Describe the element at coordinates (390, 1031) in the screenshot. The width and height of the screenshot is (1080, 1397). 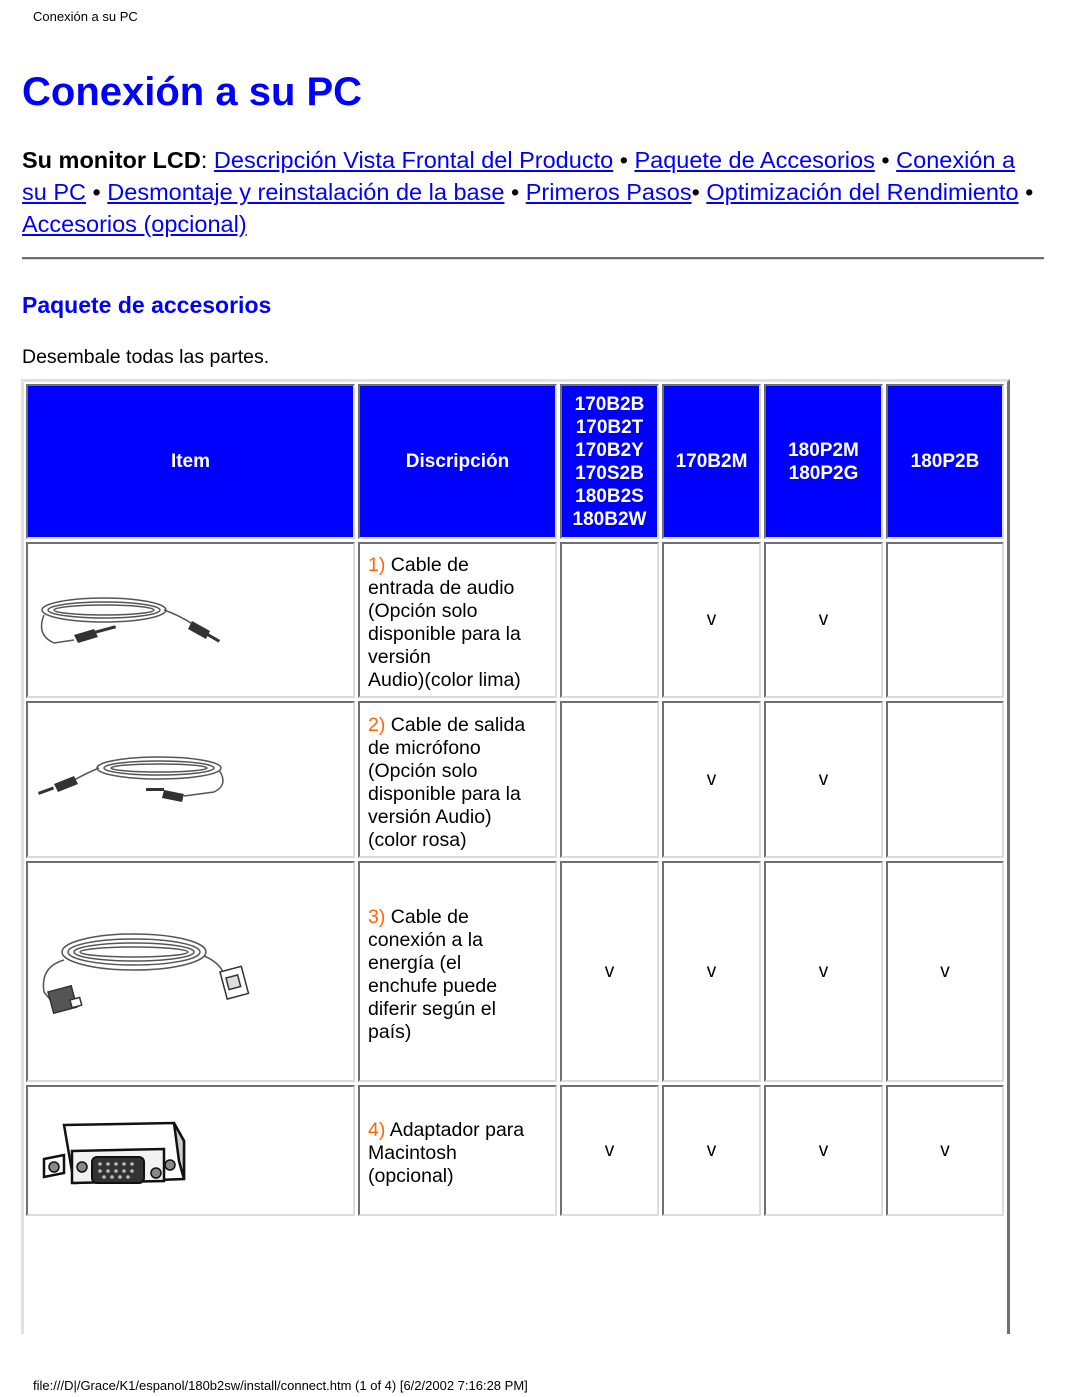
I see `desc-line: país)` at that location.